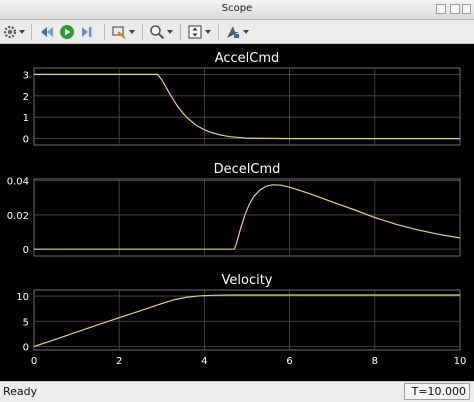  What do you see at coordinates (26, 322) in the screenshot?
I see `y-tick-label: 5` at bounding box center [26, 322].